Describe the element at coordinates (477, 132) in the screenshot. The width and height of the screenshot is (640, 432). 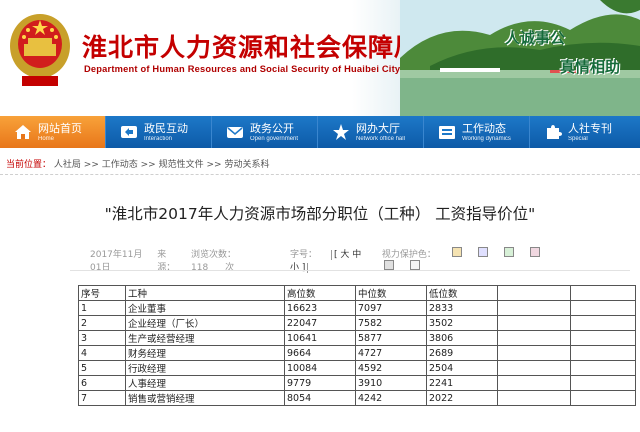
I see `nav-item-work-news: 工作动态 Working dynamics` at that location.